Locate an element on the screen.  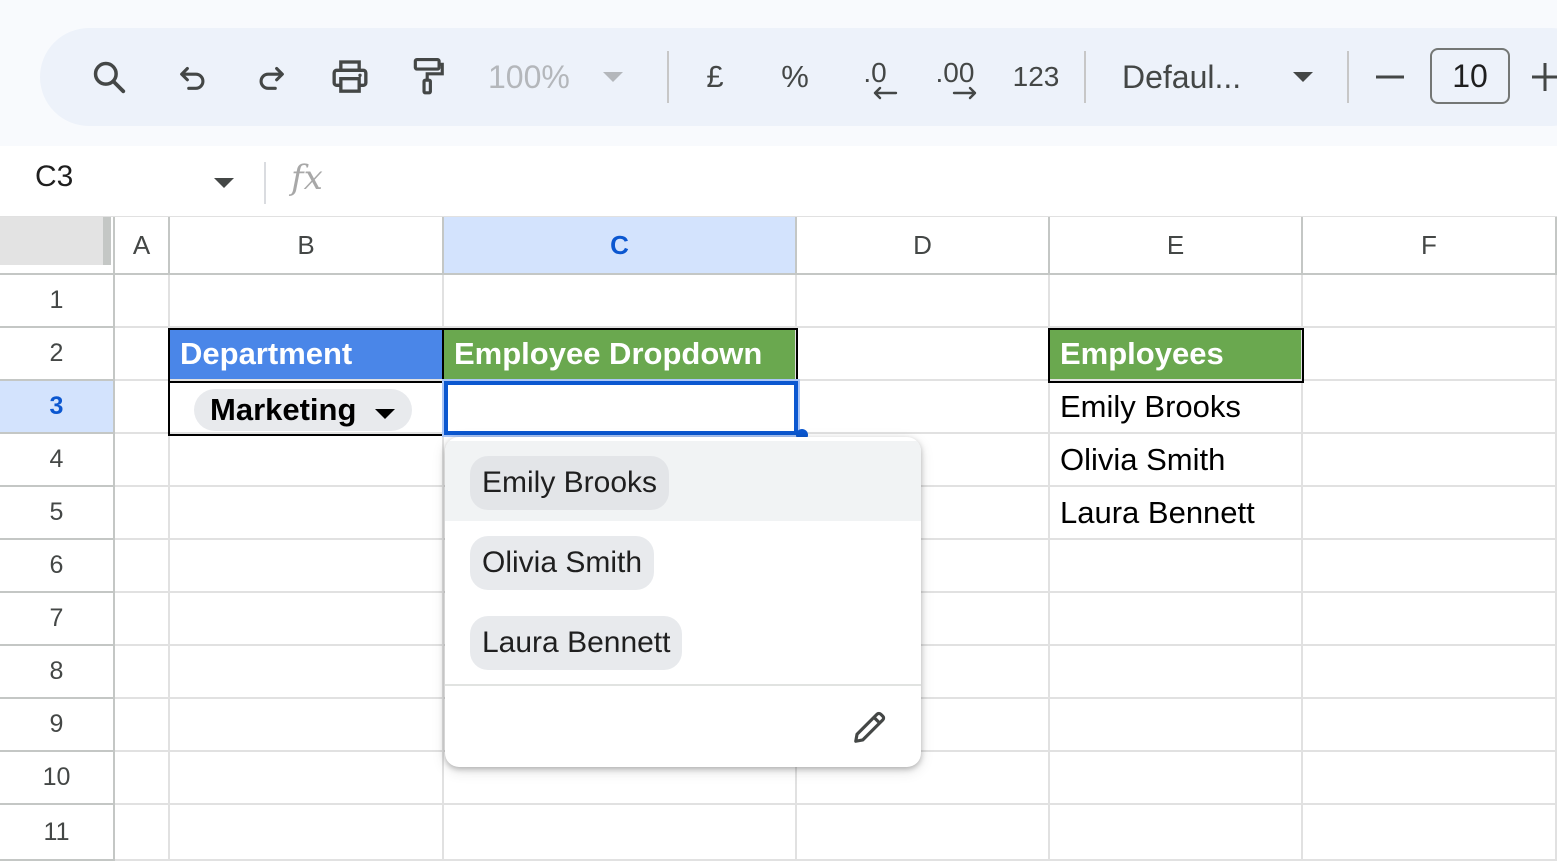
increase-decimal-button: .00 is located at coordinates (955, 77).